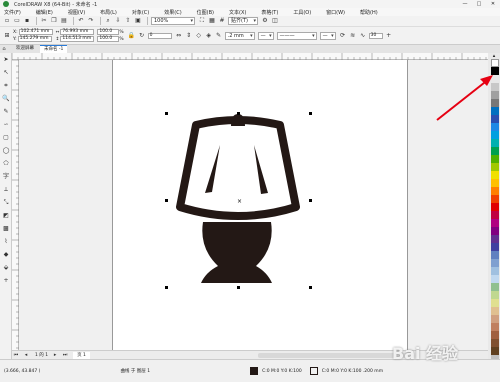 Image resolution: width=500 pixels, height=382 pixels. What do you see at coordinates (363, 36) in the screenshot?
I see `smooth-icon: ∿` at bounding box center [363, 36].